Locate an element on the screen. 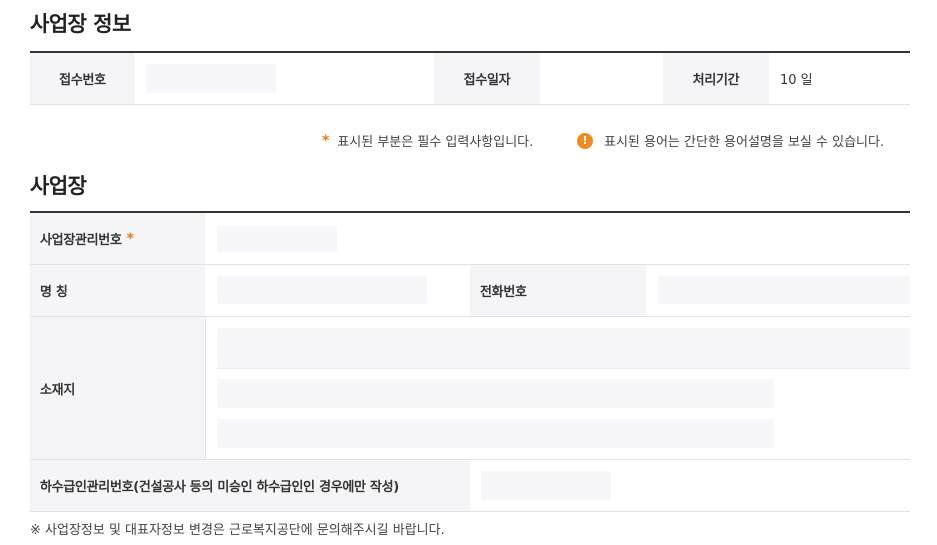 The height and width of the screenshot is (545, 937). processing-period-value: 10 일 is located at coordinates (796, 80).